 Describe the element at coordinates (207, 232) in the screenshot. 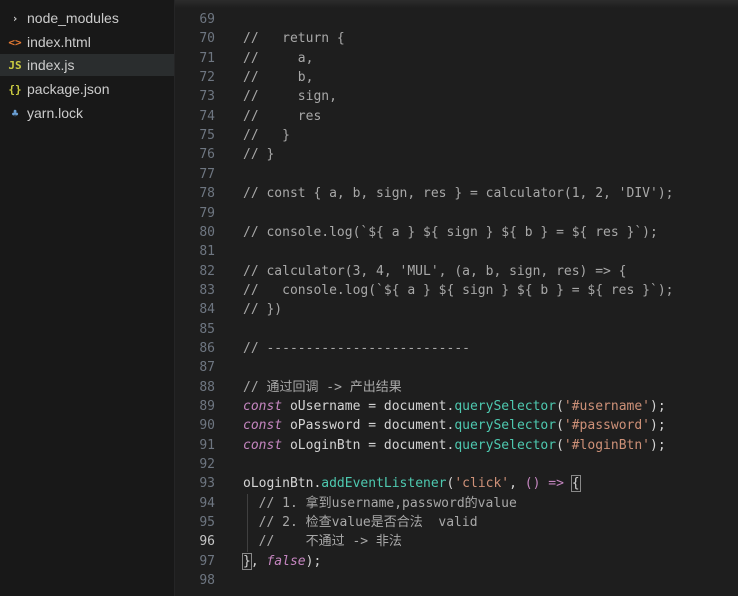

I see `line-number: 80` at that location.